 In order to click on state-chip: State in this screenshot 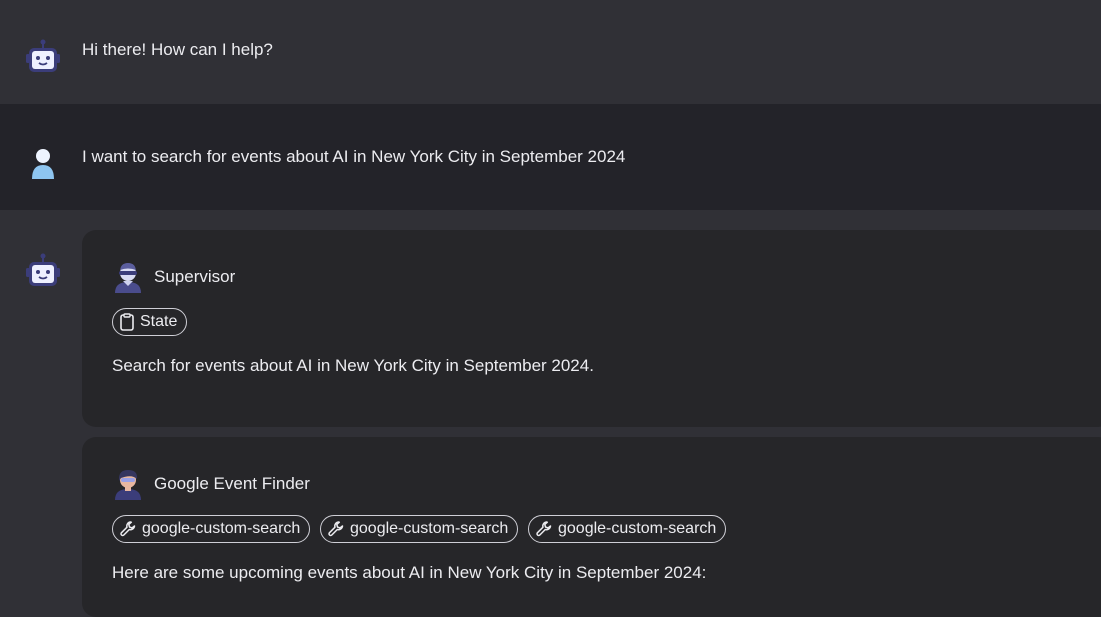, I will do `click(150, 322)`.